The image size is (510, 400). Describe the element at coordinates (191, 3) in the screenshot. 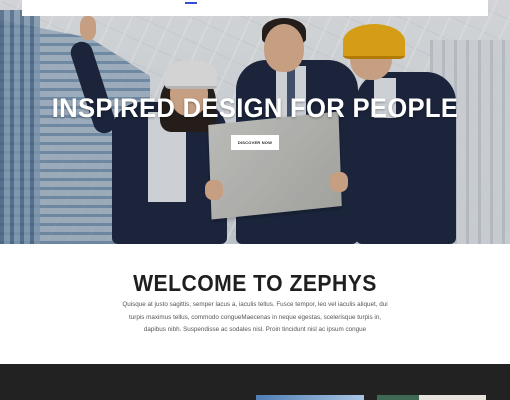

I see `active-nav-indicator` at that location.